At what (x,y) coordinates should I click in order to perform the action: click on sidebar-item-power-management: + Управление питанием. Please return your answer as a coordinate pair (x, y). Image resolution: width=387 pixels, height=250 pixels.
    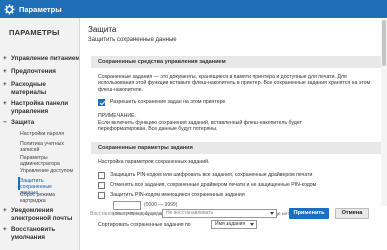
    Looking at the image, I should click on (40, 59).